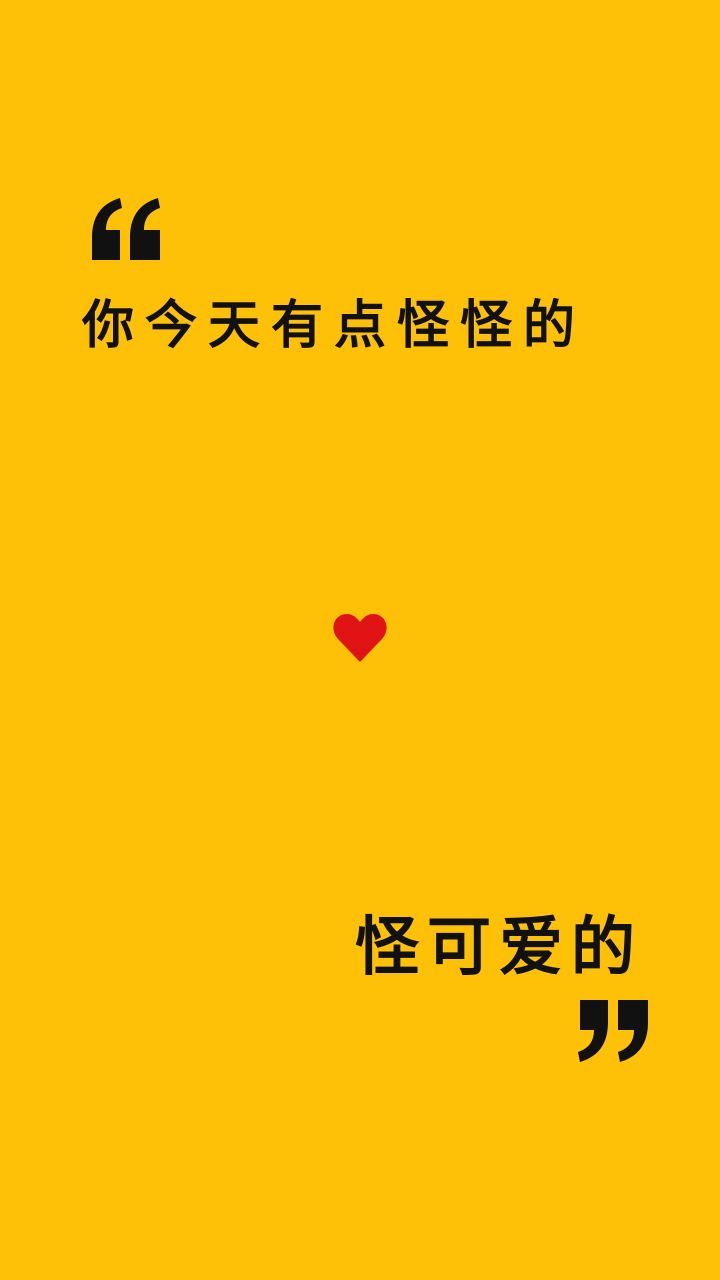 The height and width of the screenshot is (1280, 720). I want to click on quote-line-one: 你今天有点怪怪的, so click(334, 326).